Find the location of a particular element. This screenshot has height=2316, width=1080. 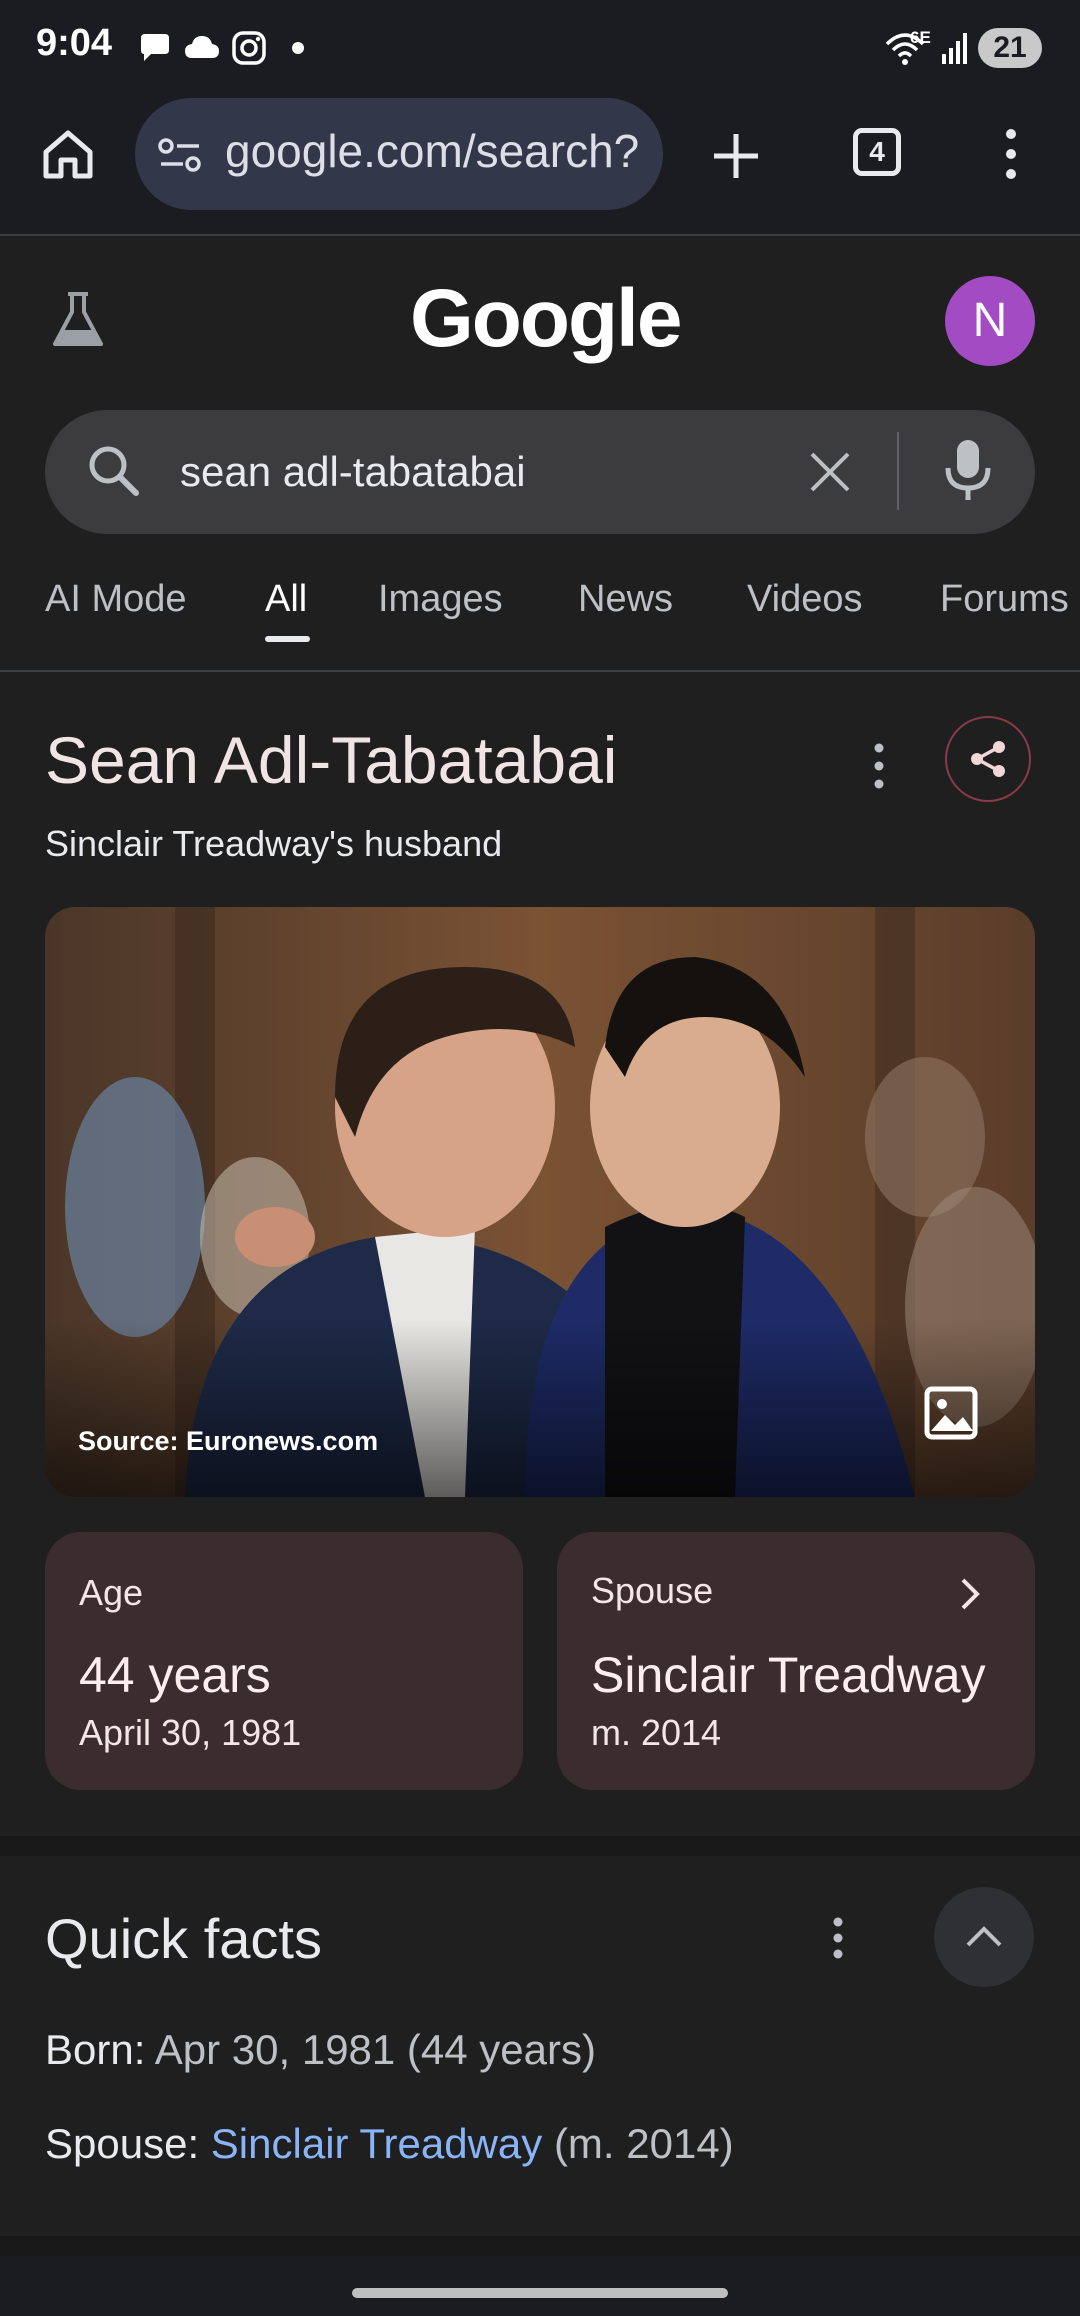

fact-spouse-label: Spouse is located at coordinates (116, 2143).